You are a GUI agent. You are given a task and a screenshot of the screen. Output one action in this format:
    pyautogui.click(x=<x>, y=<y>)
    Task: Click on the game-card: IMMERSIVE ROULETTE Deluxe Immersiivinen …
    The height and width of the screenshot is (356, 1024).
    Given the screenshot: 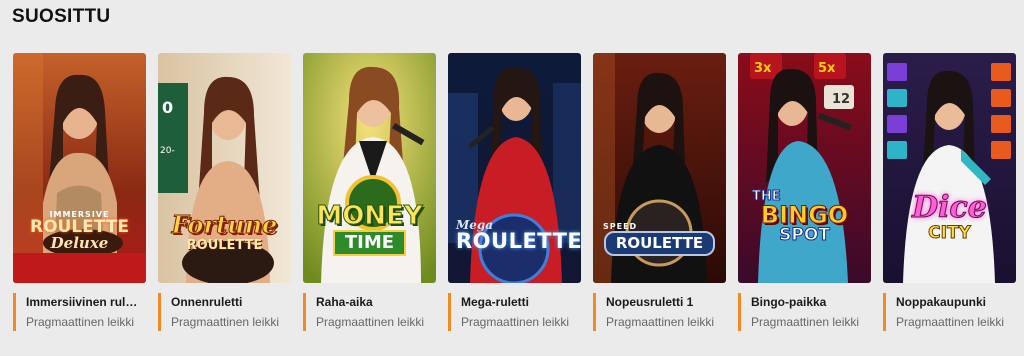 What is the action you would take?
    pyautogui.click(x=79, y=193)
    